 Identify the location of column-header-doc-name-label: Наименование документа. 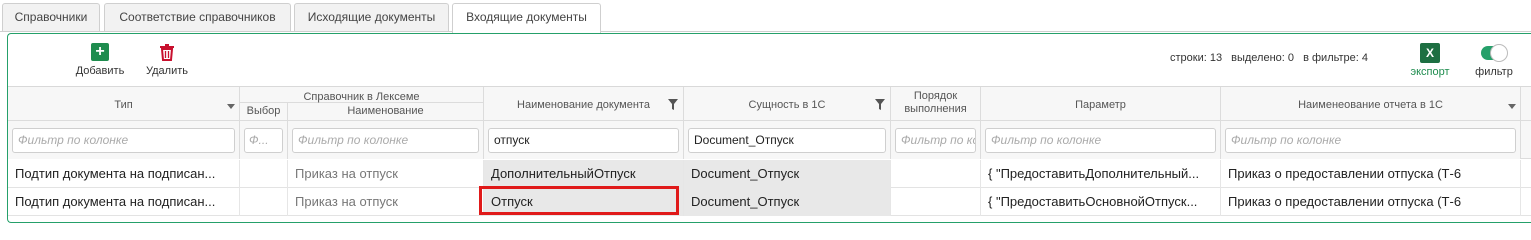
(583, 105).